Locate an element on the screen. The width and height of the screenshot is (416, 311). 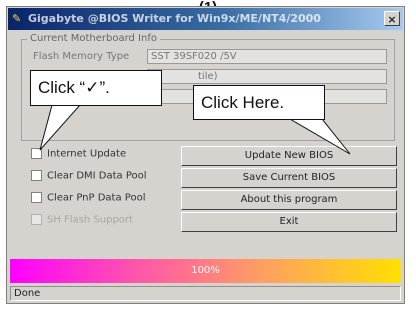
callout-here-pointer is located at coordinates (319, 136).